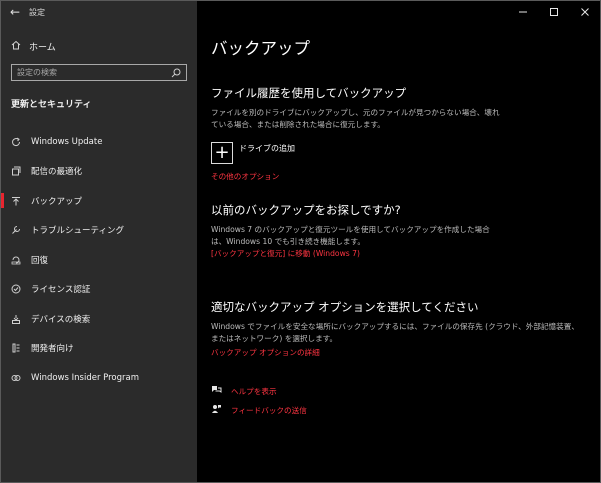 The width and height of the screenshot is (601, 483). I want to click on plus-icon: +, so click(222, 152).